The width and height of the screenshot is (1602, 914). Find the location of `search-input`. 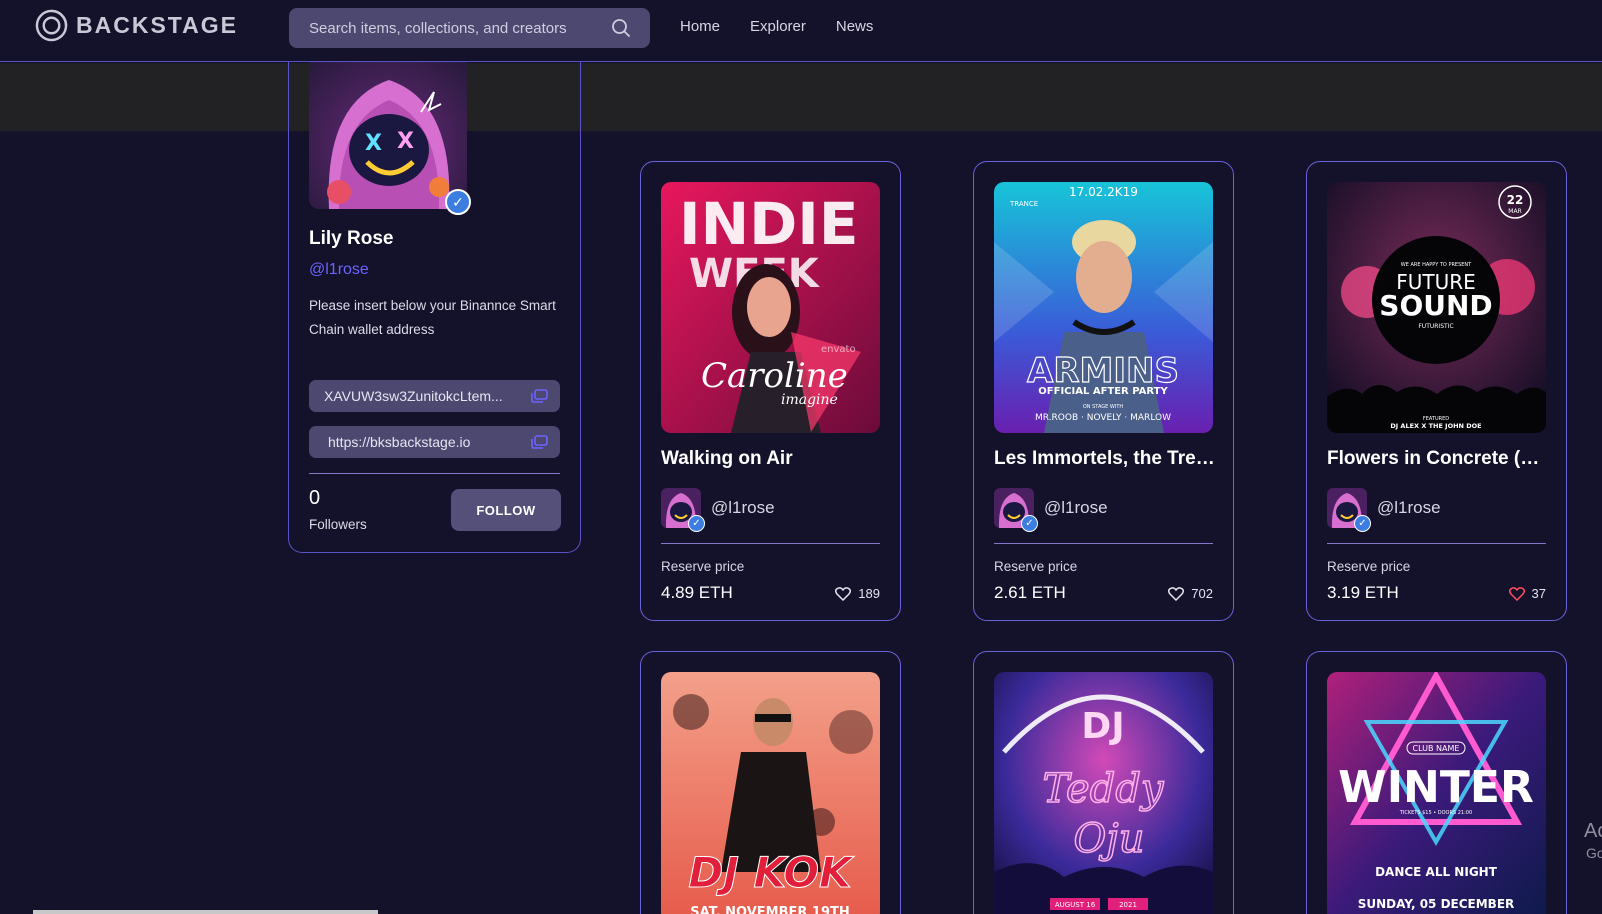

search-input is located at coordinates (449, 28).